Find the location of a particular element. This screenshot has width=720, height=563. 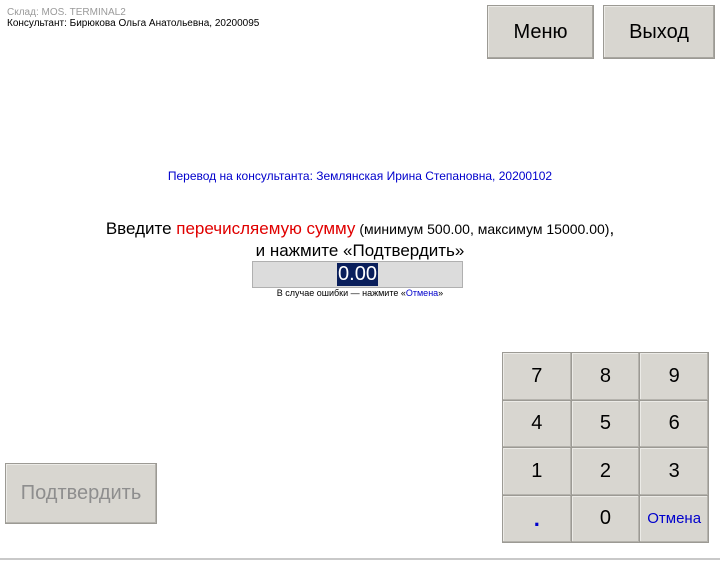

key-3: 3 is located at coordinates (674, 471).